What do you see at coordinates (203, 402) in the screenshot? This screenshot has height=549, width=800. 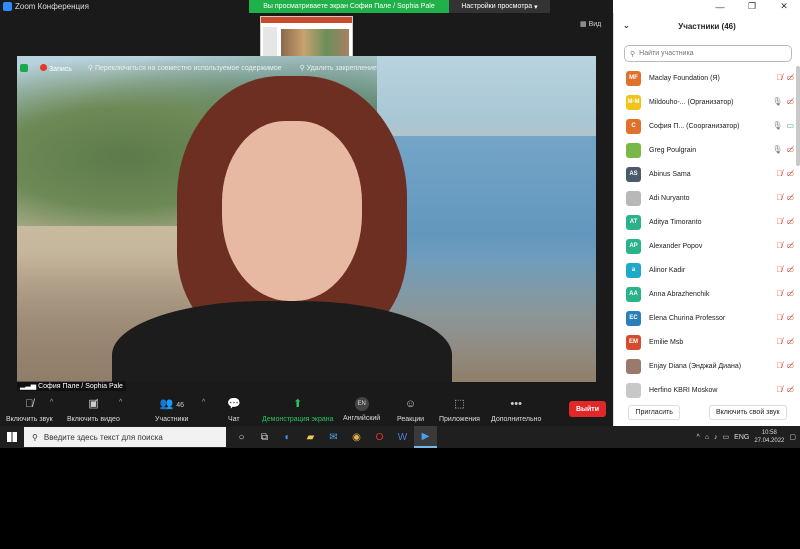 I see `participants-options-caret: ^` at bounding box center [203, 402].